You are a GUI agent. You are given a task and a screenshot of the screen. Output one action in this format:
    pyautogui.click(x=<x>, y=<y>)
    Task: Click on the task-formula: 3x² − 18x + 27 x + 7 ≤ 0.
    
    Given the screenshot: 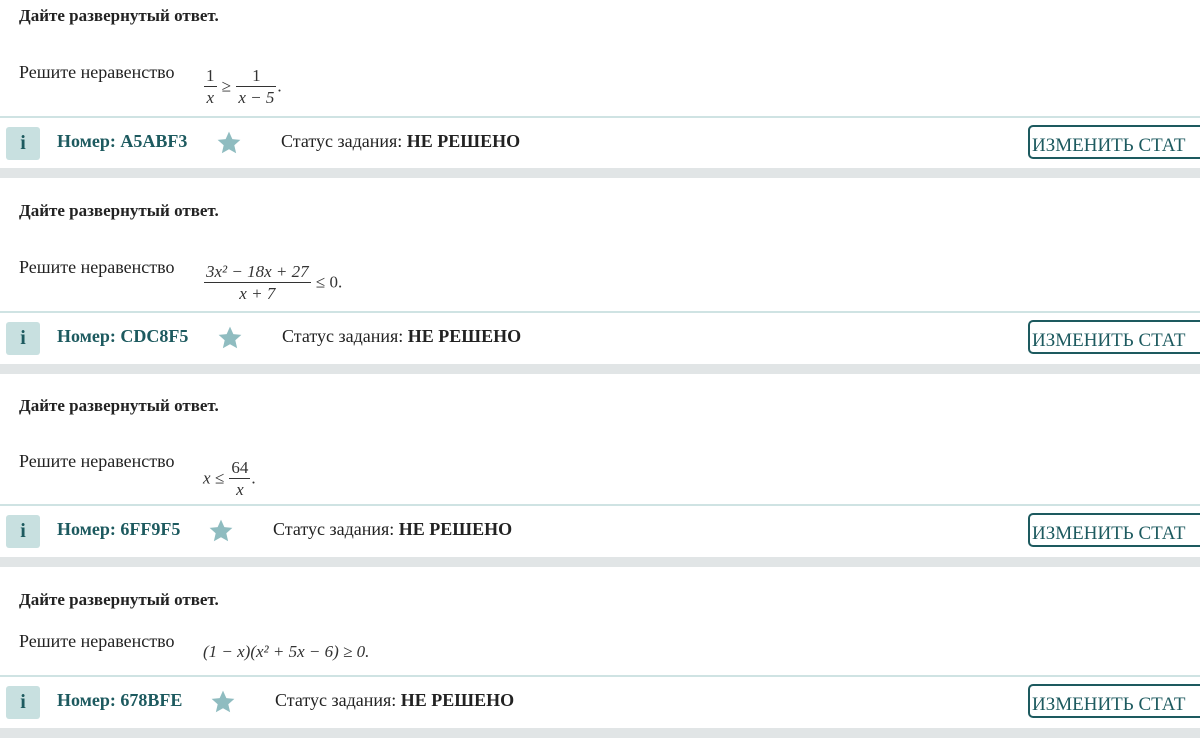 What is the action you would take?
    pyautogui.click(x=273, y=282)
    